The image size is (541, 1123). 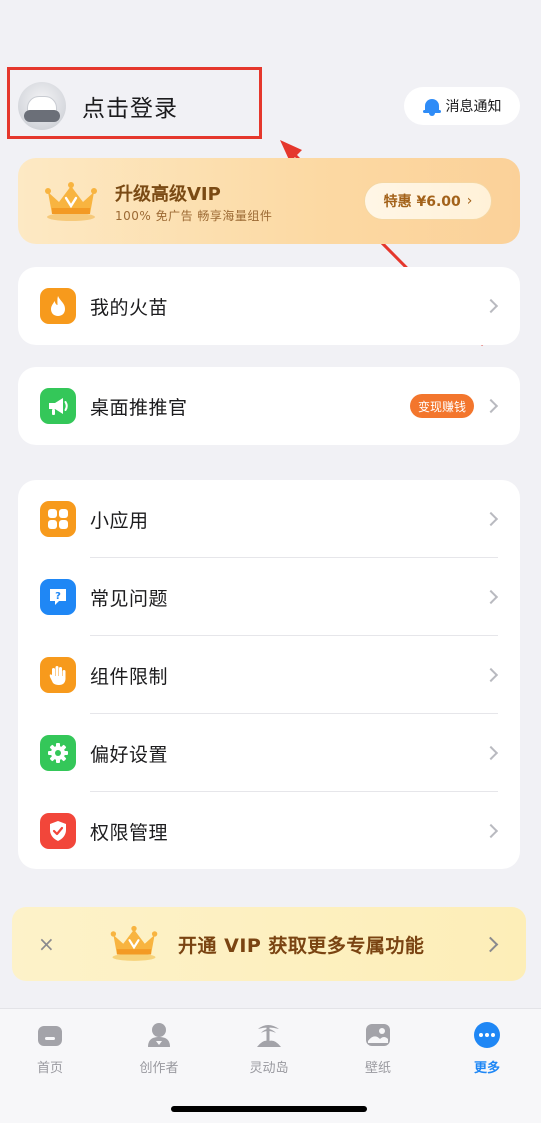 What do you see at coordinates (168, 194) in the screenshot?
I see `vip-title: 升级高级VIP` at bounding box center [168, 194].